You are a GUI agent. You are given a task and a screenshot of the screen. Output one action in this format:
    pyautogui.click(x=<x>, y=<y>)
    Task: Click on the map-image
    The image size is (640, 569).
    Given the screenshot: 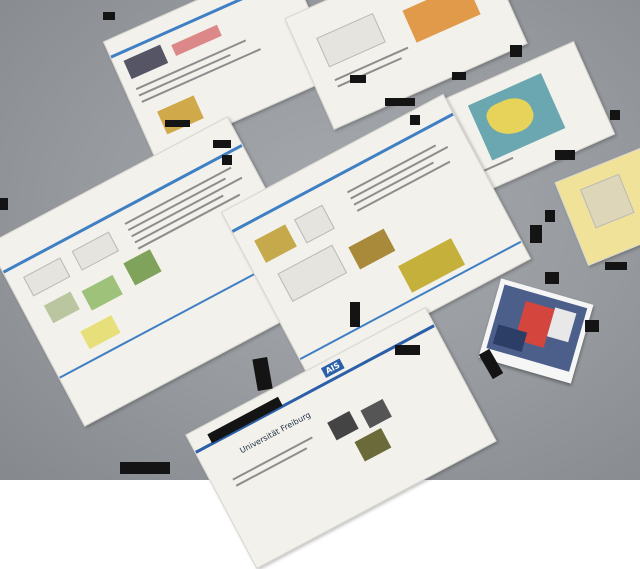 What is the action you would take?
    pyautogui.click(x=516, y=117)
    